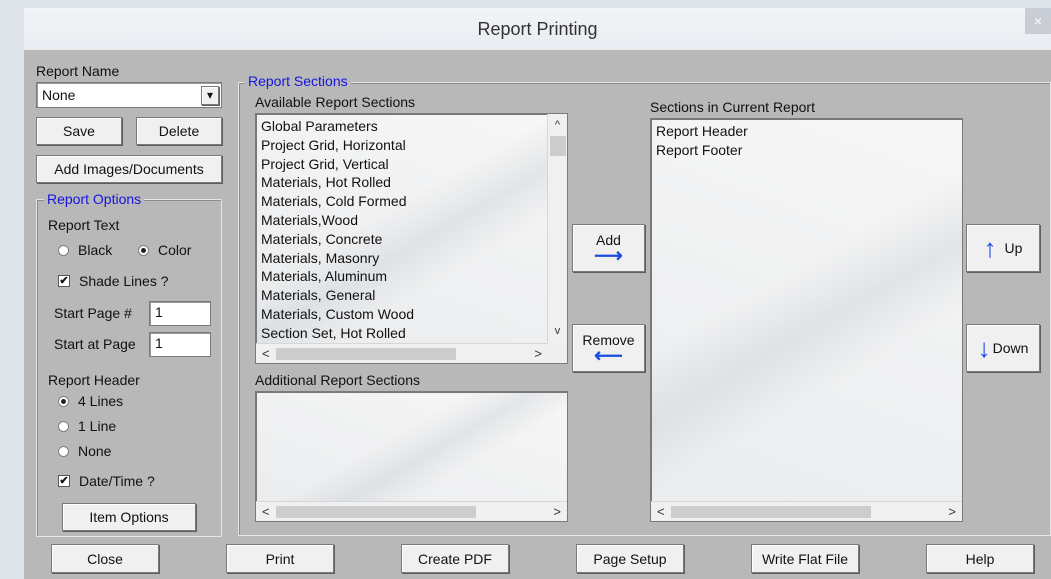  What do you see at coordinates (79, 131) in the screenshot?
I see `save-button: Save` at bounding box center [79, 131].